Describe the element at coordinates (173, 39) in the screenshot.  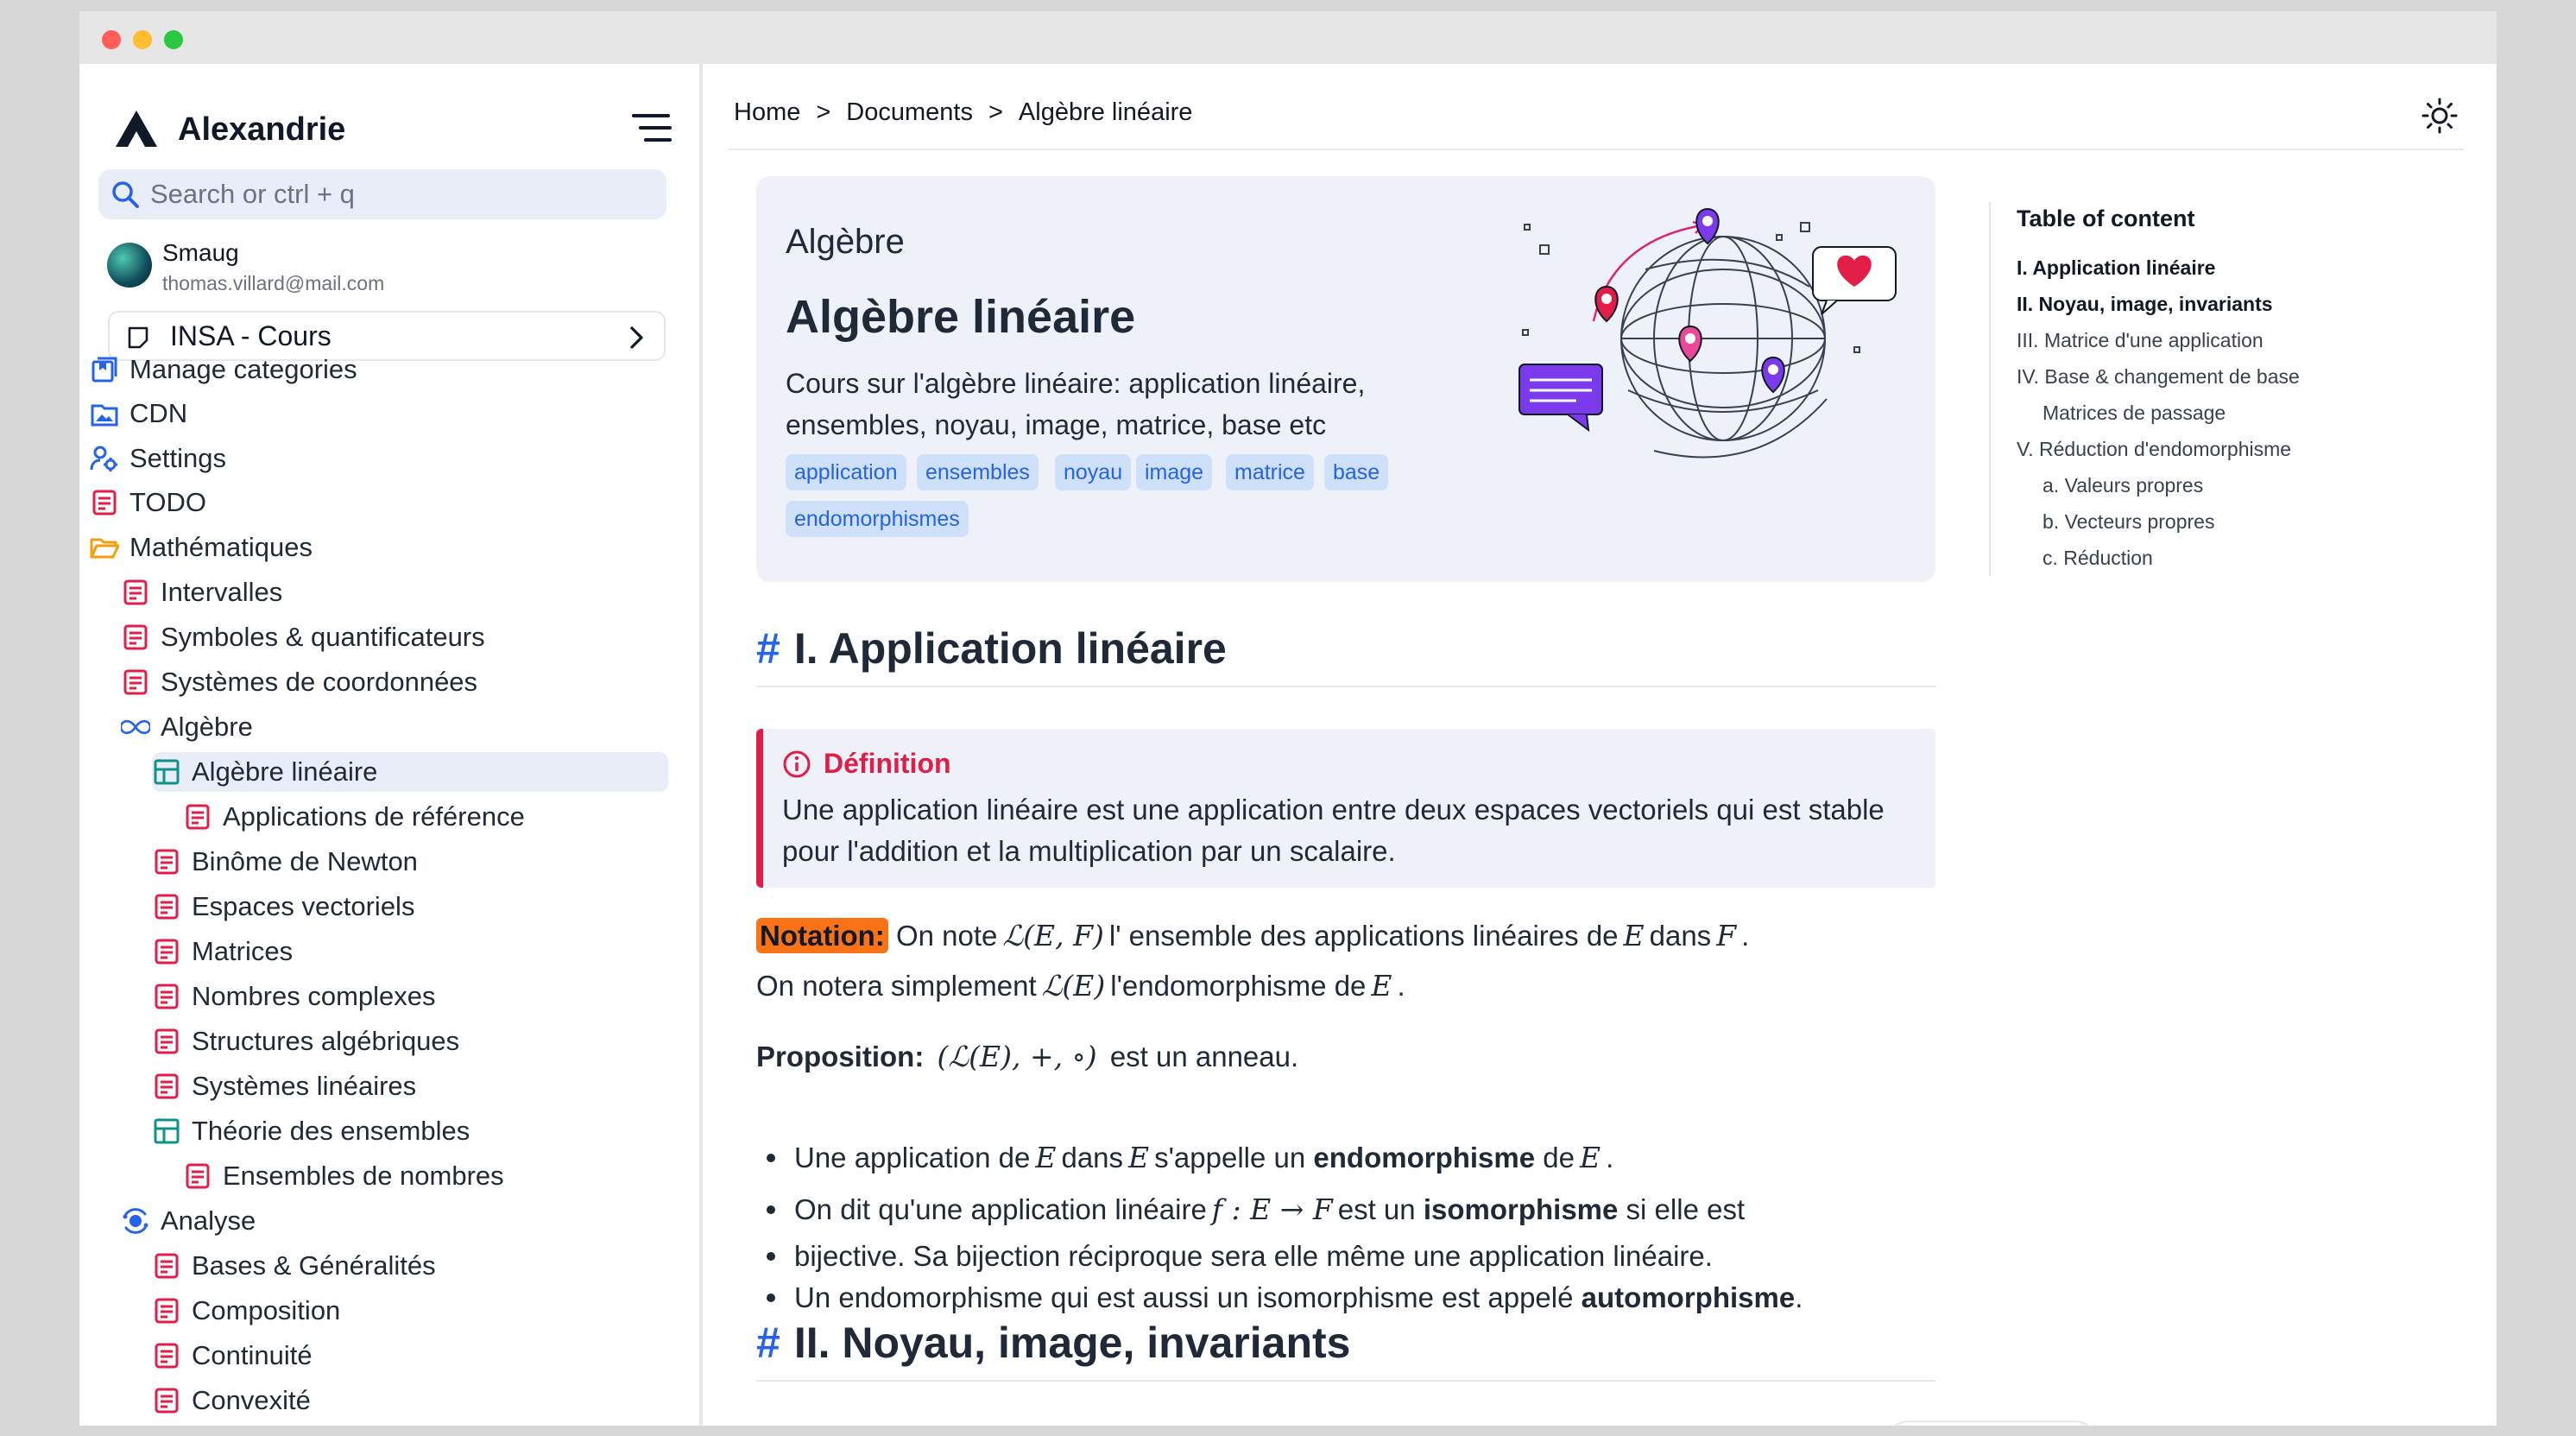
I see `zoom-window-button` at that location.